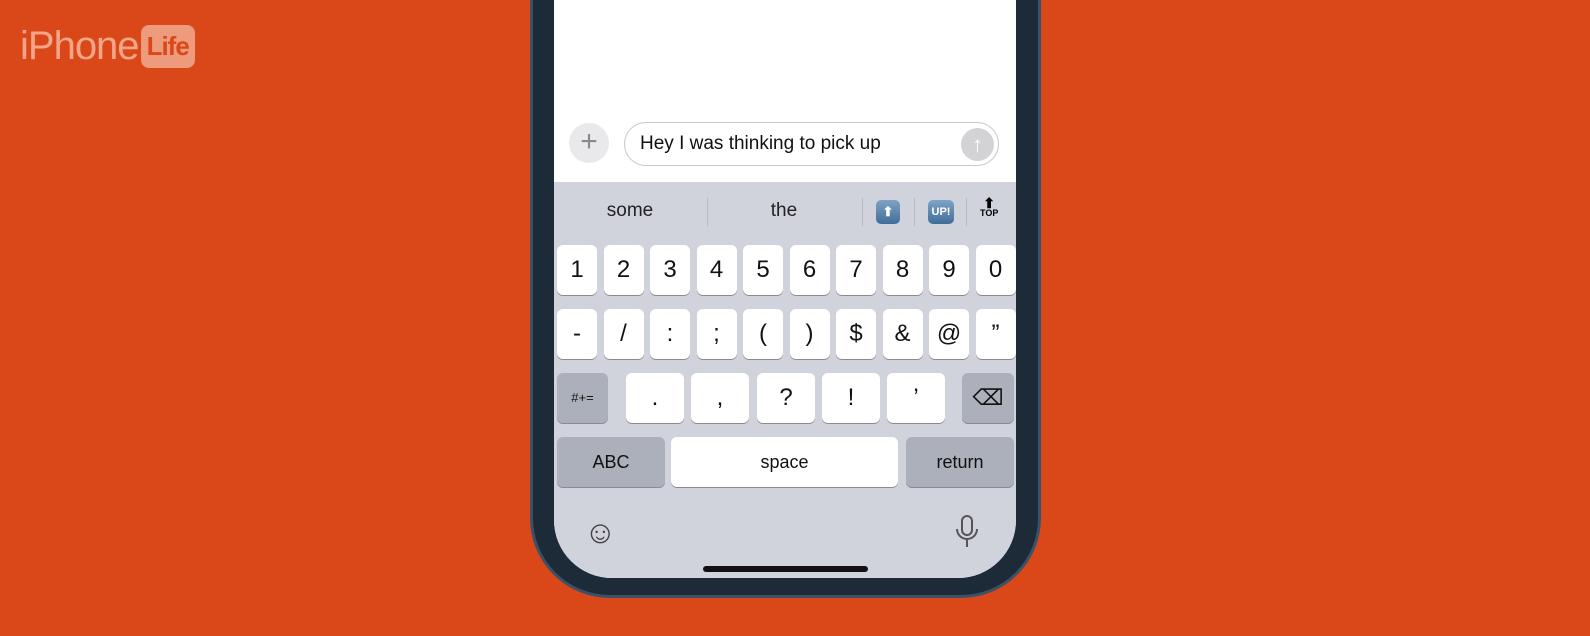 The width and height of the screenshot is (1590, 636). What do you see at coordinates (988, 398) in the screenshot?
I see `backspace-icon: ⌫` at bounding box center [988, 398].